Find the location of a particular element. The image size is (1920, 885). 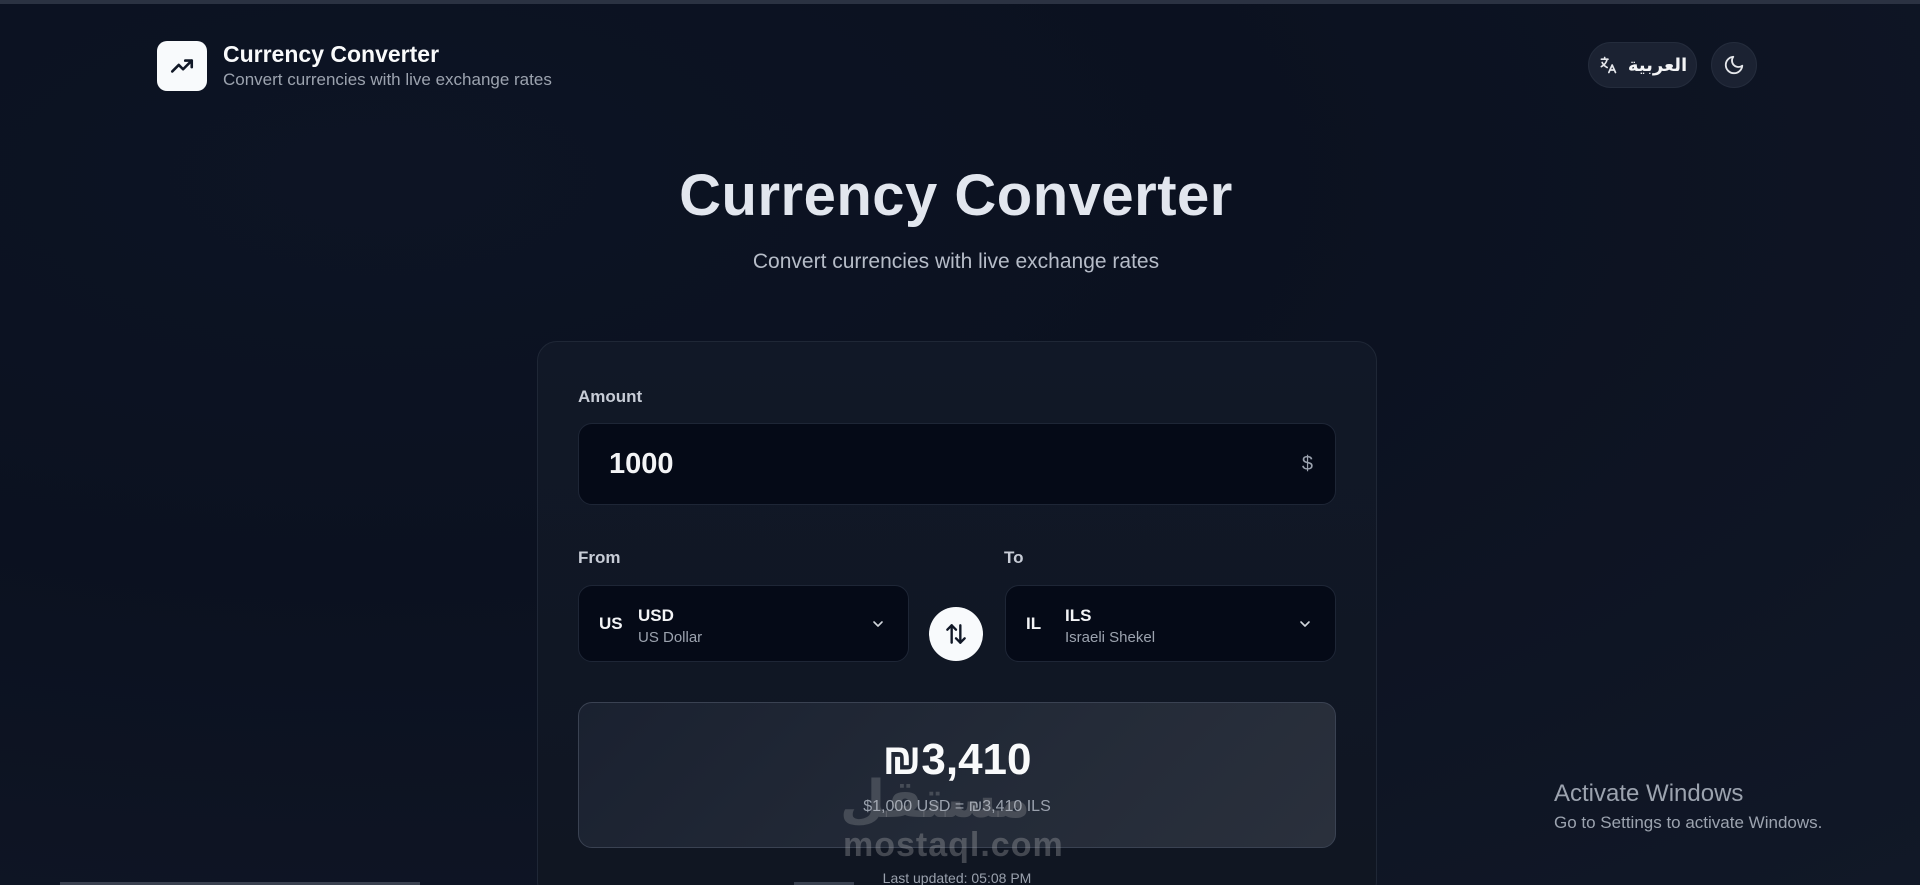

swap-currencies-button is located at coordinates (956, 634).